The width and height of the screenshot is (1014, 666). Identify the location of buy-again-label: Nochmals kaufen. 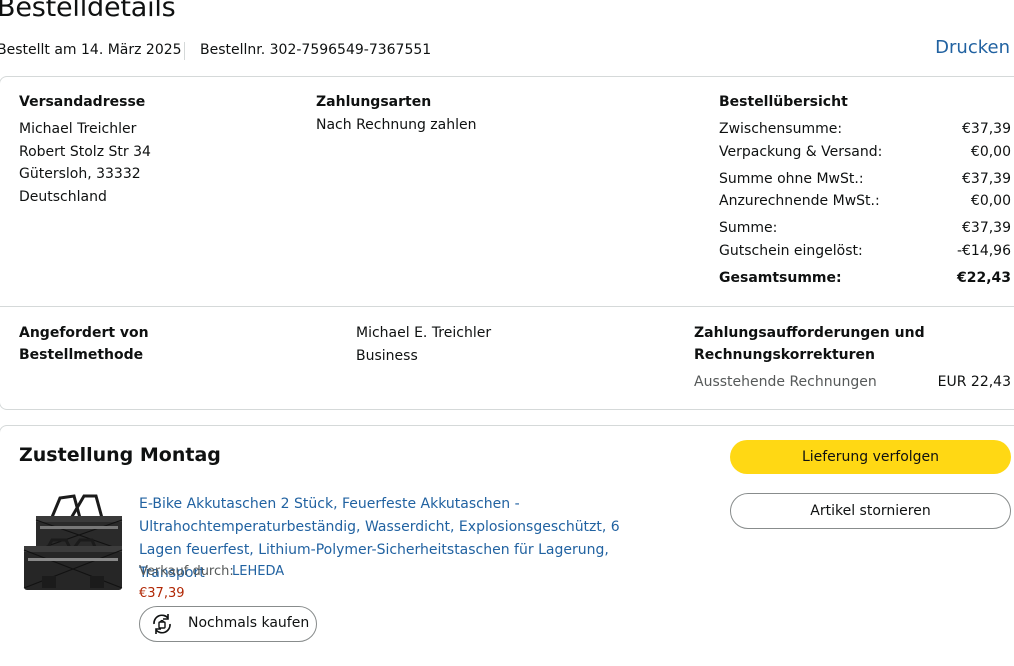
(249, 623).